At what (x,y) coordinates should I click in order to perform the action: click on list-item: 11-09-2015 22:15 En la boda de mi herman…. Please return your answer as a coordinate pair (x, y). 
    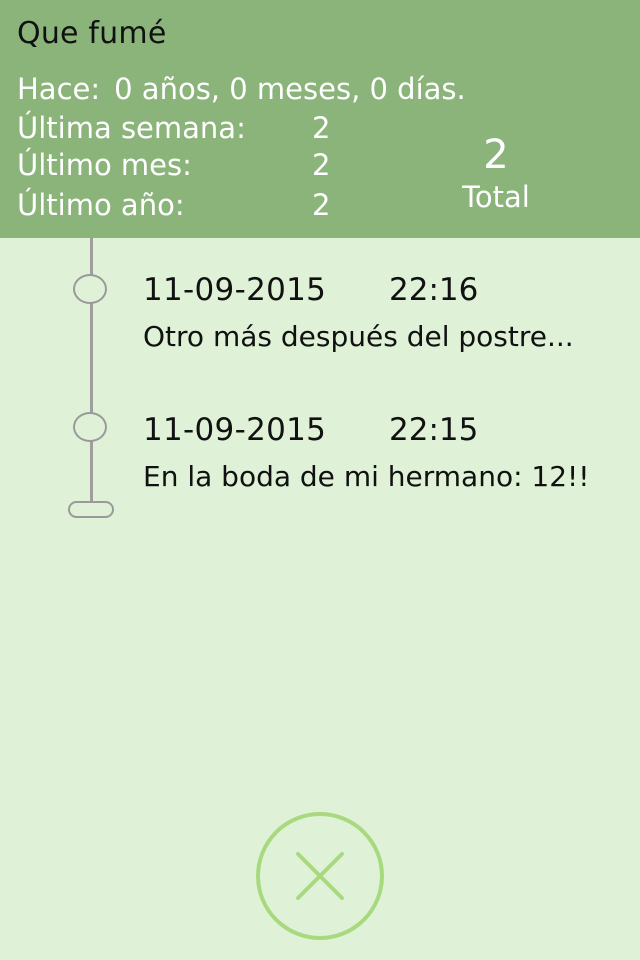
    Looking at the image, I should click on (366, 452).